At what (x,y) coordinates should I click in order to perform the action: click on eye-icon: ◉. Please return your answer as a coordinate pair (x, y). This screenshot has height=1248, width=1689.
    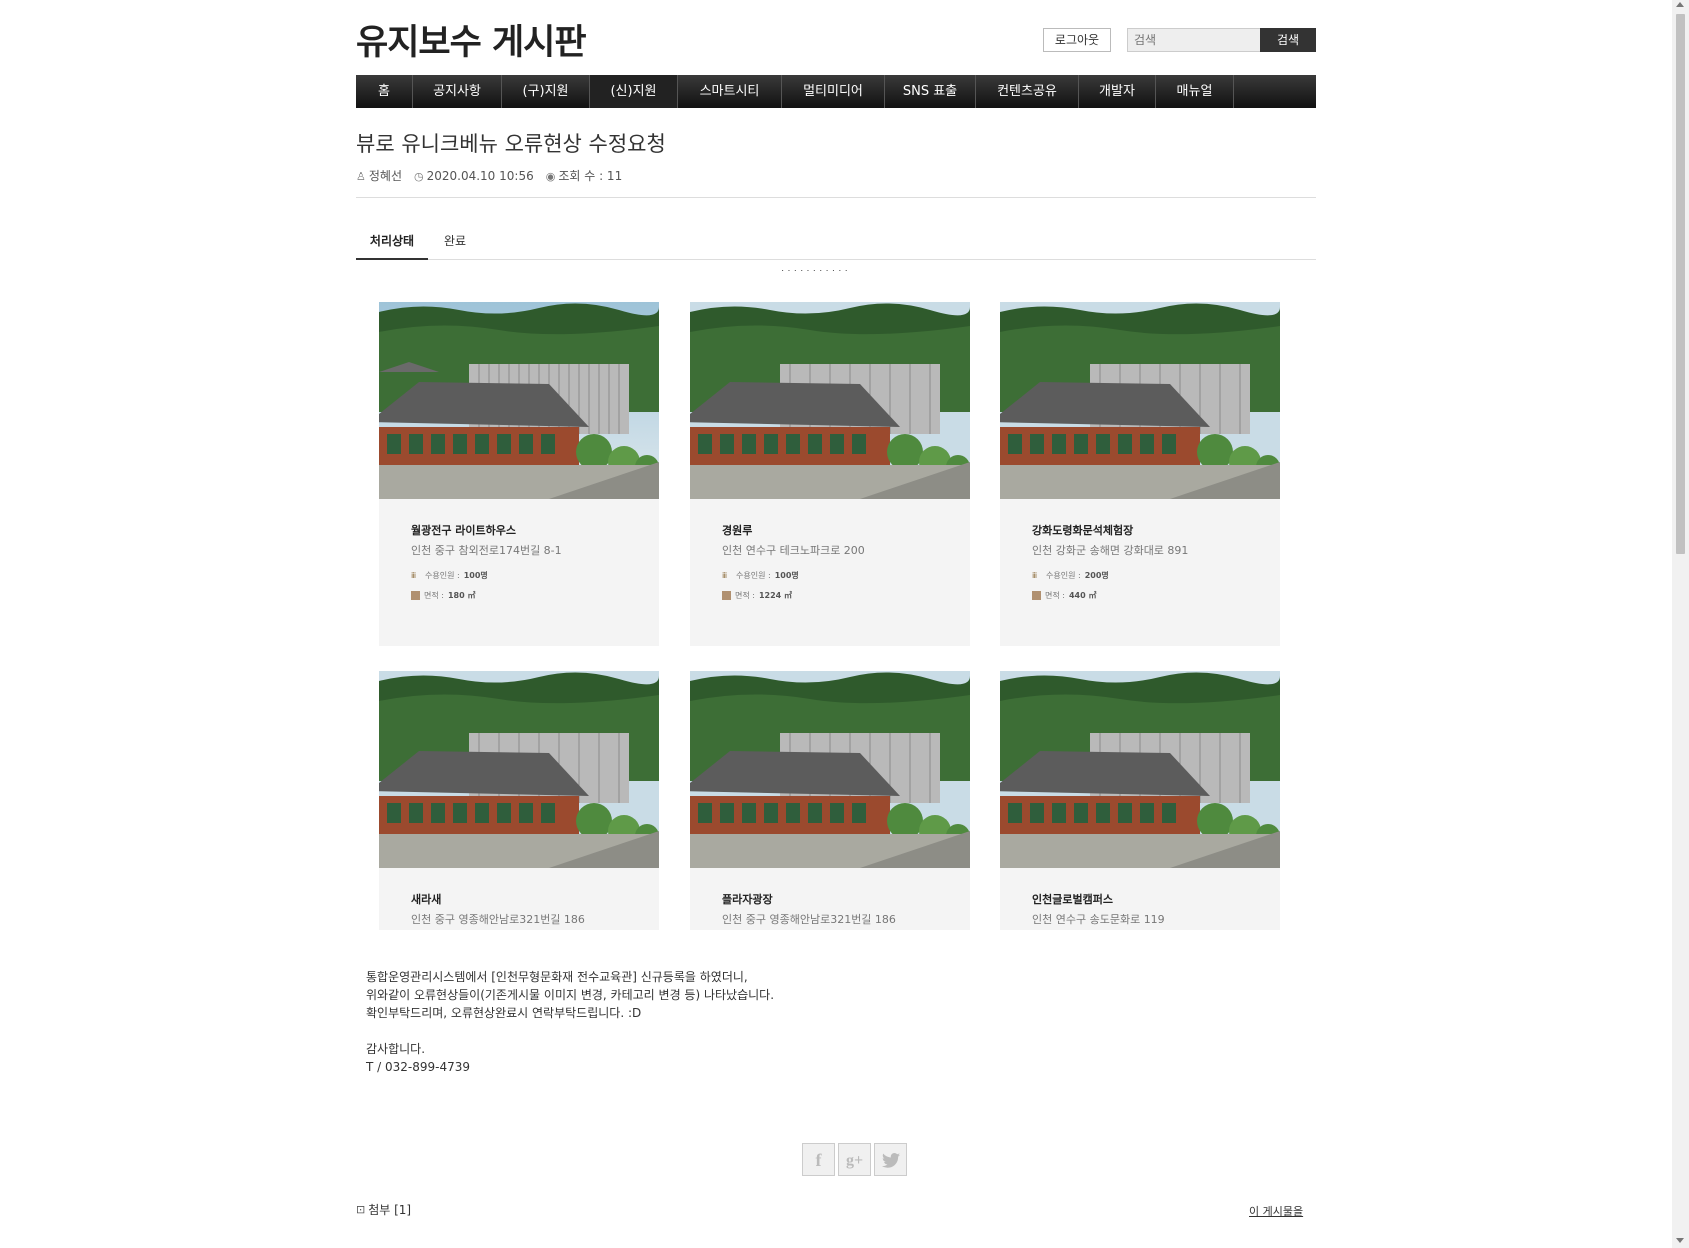
    Looking at the image, I should click on (550, 176).